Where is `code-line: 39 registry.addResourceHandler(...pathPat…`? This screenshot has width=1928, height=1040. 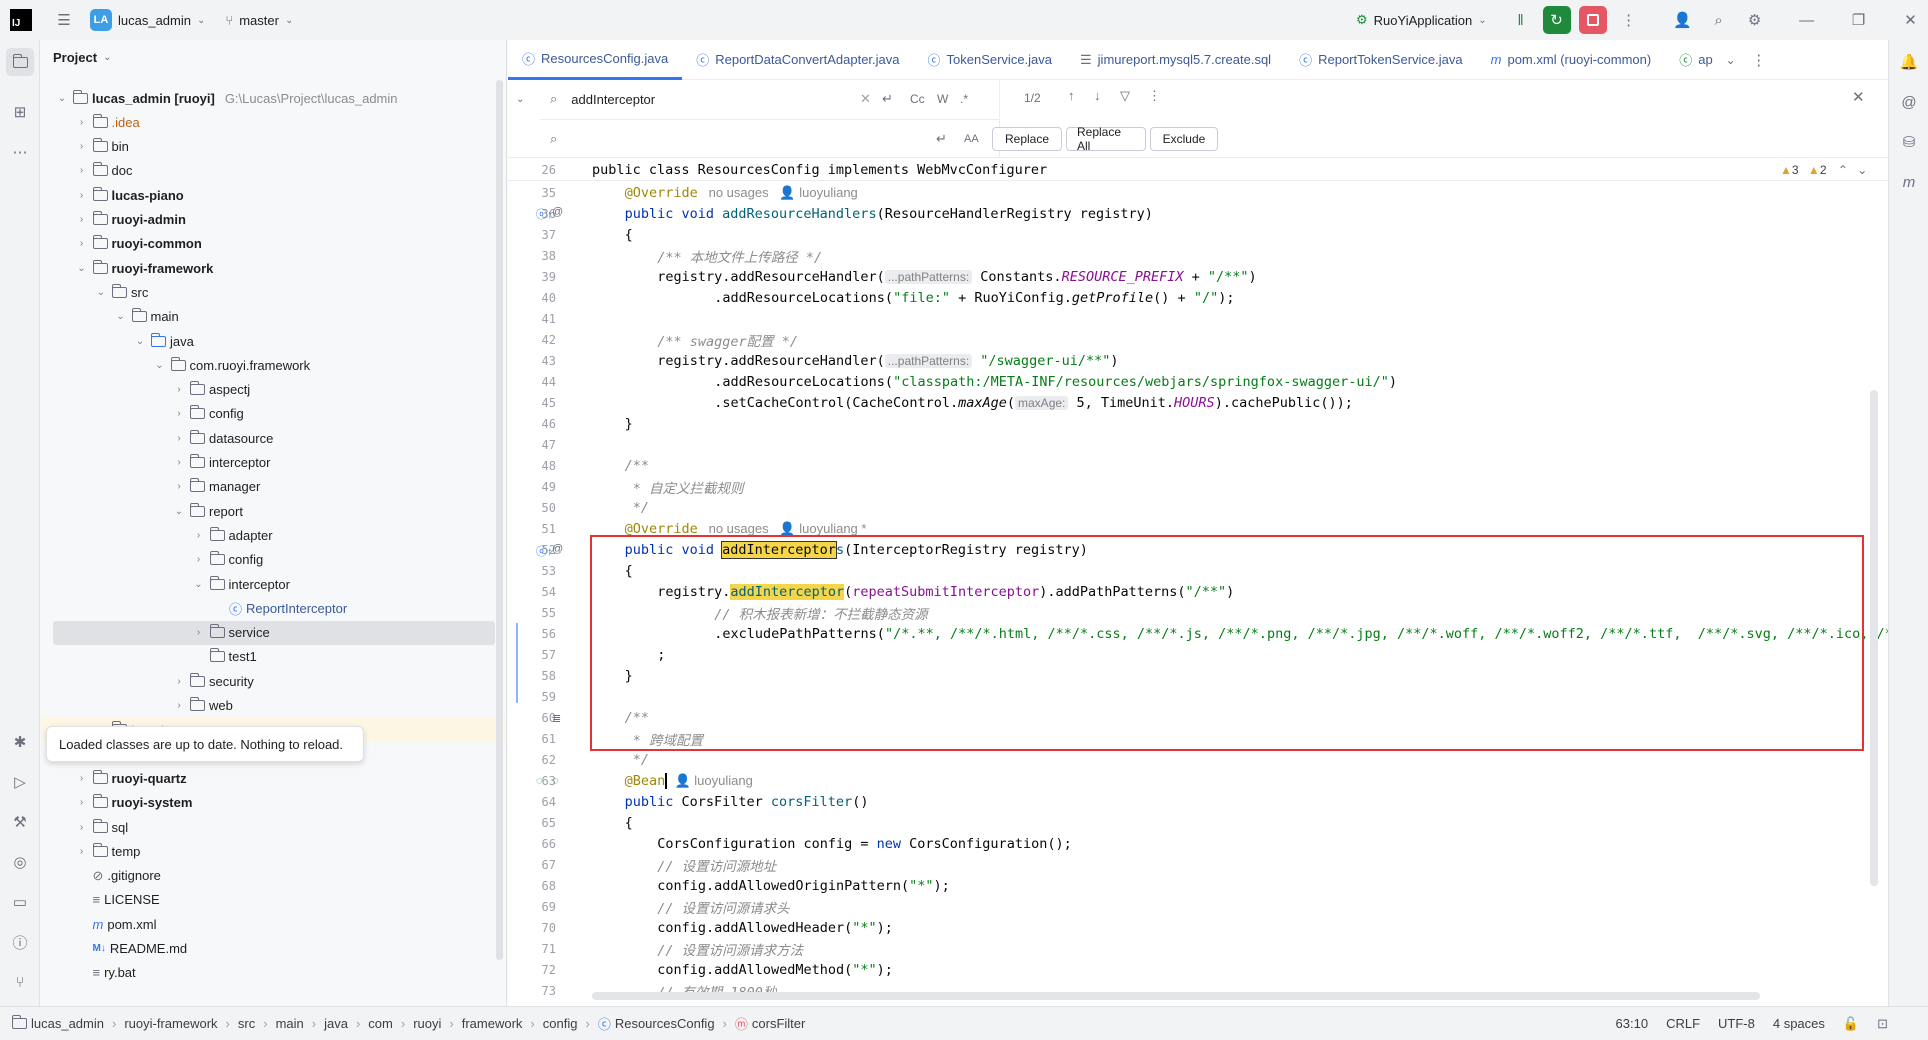 code-line: 39 registry.addResourceHandler(...pathPat… is located at coordinates (1198, 276).